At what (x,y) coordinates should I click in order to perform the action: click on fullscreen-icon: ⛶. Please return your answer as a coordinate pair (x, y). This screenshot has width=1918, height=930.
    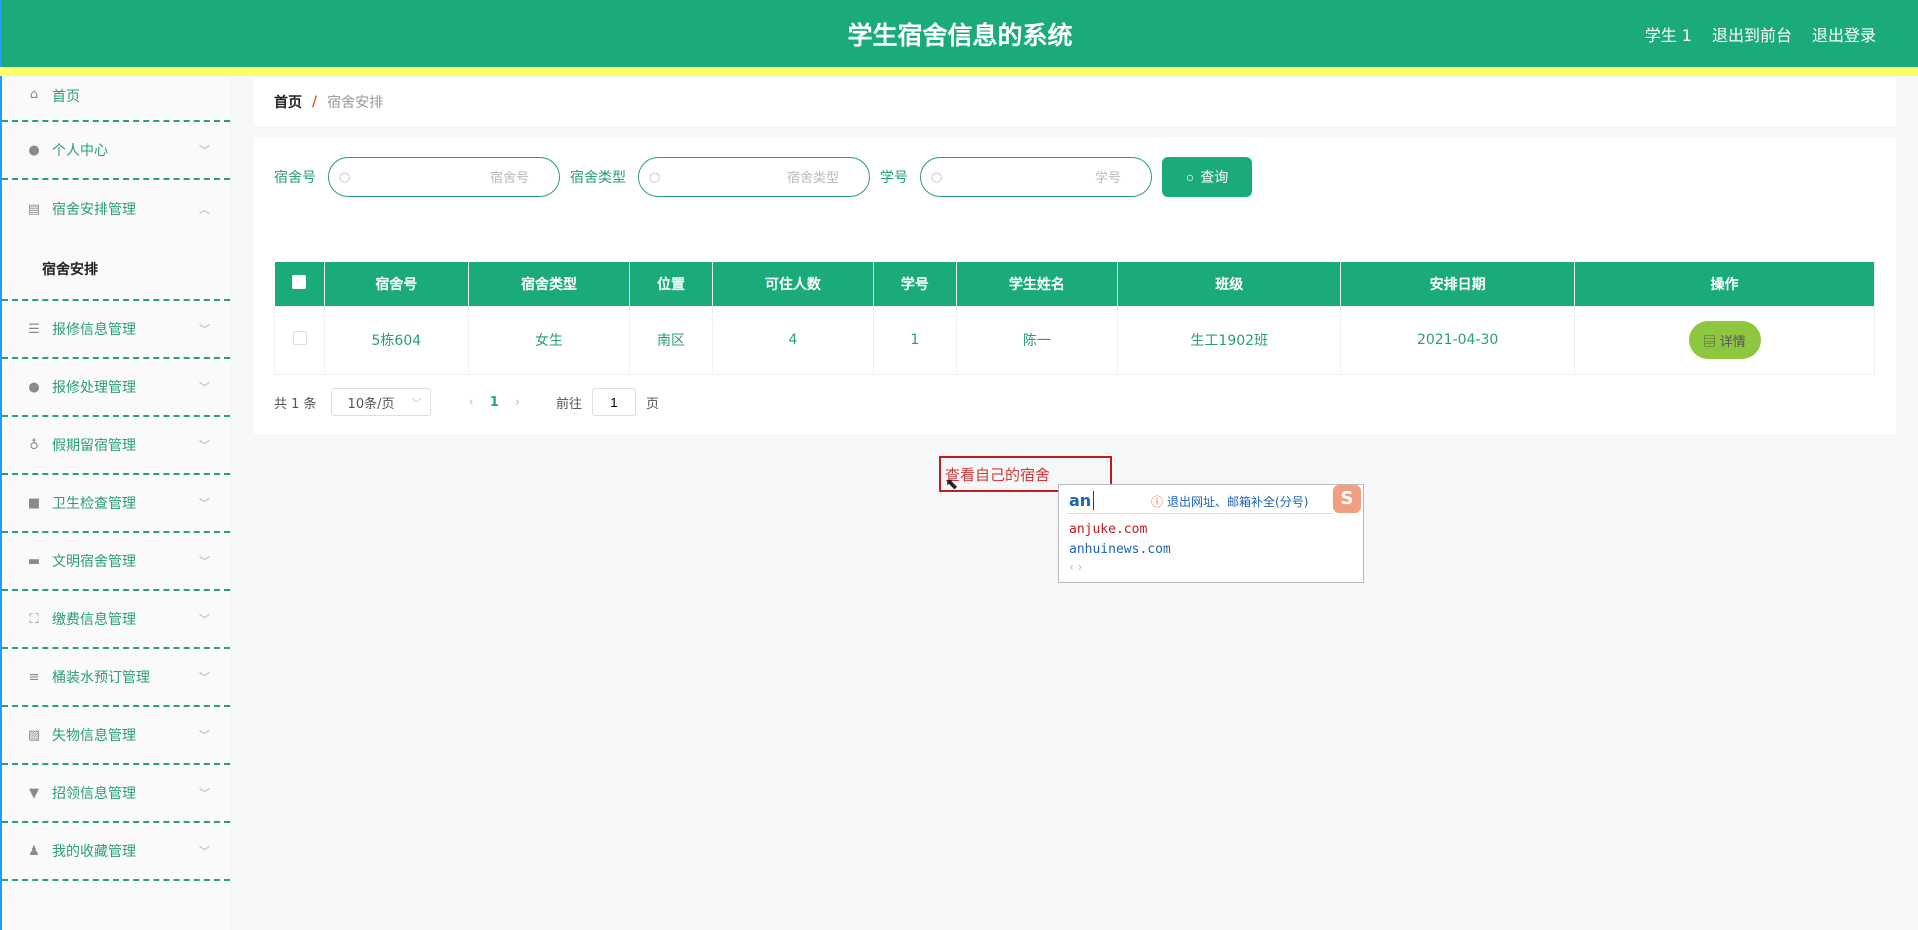
    Looking at the image, I should click on (34, 619).